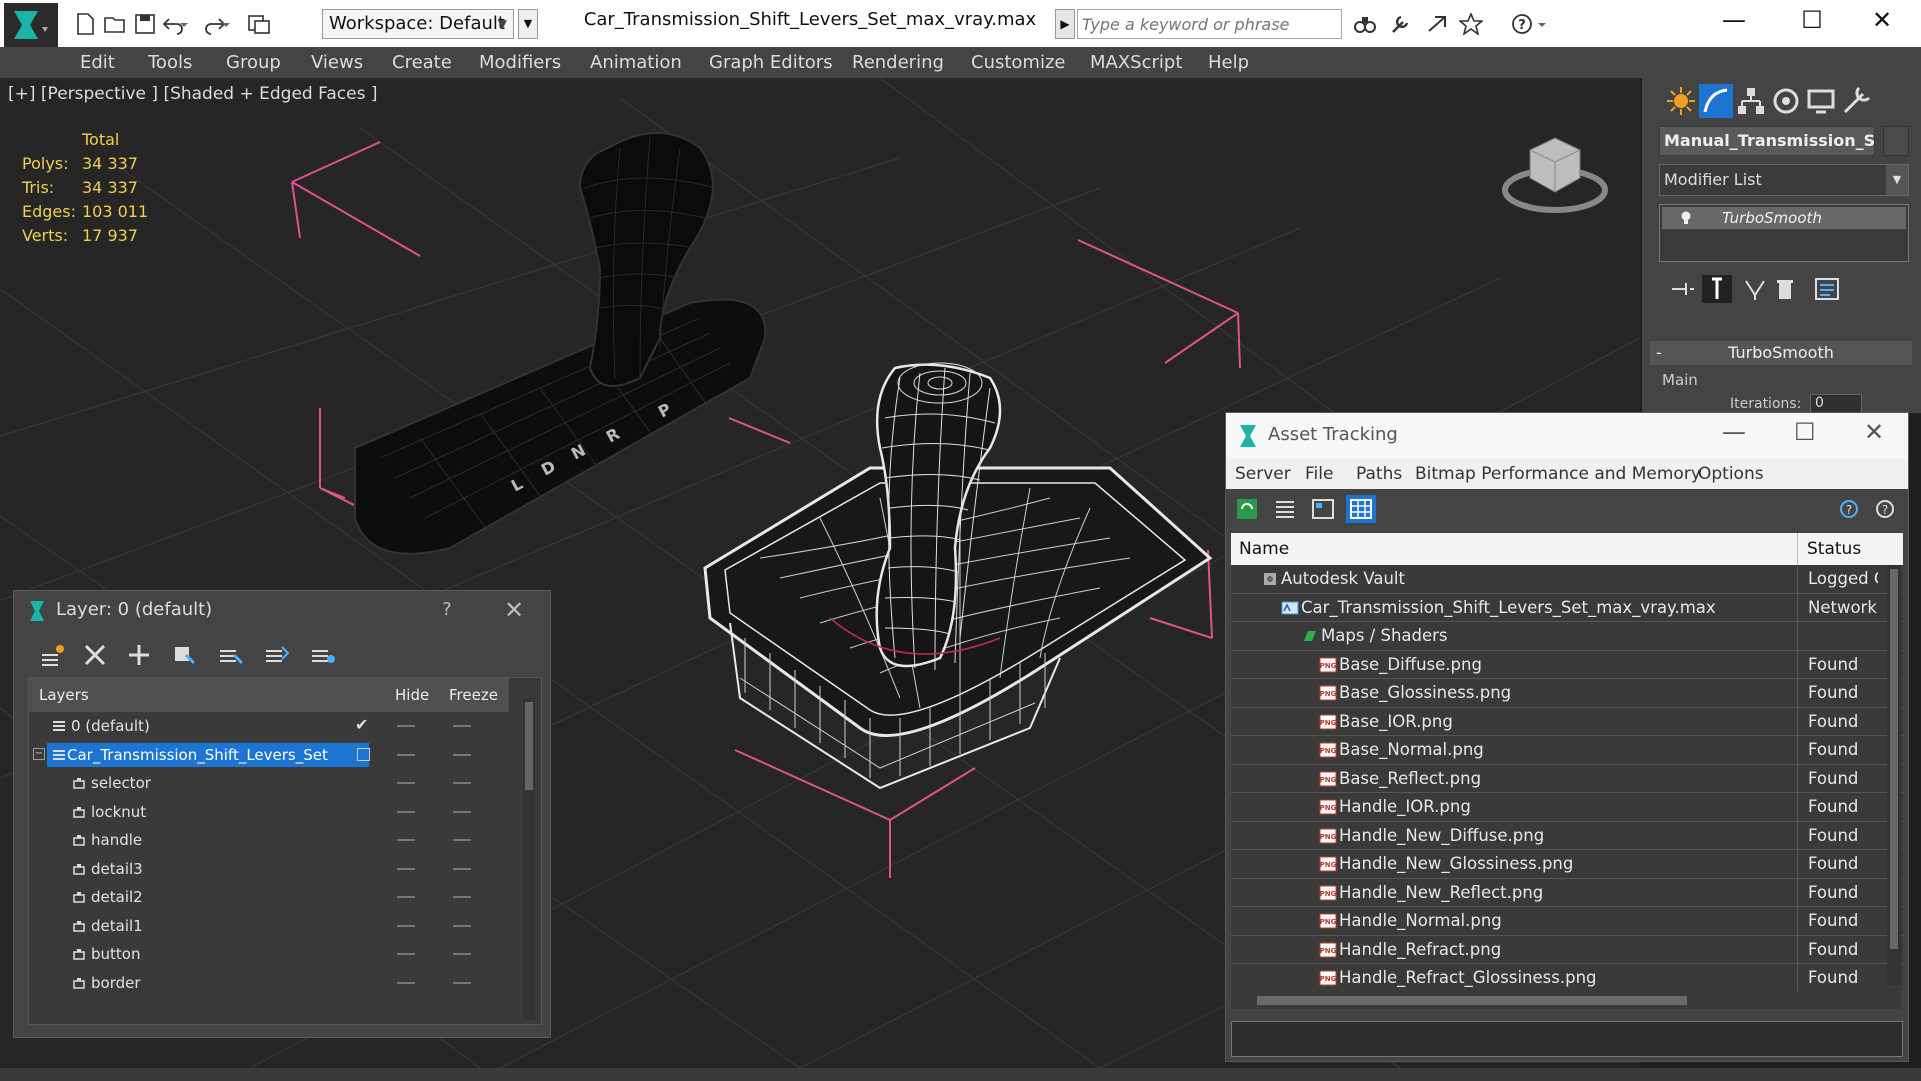 The width and height of the screenshot is (1921, 1081). Describe the element at coordinates (277, 655) in the screenshot. I see `move-to-layer-icon` at that location.